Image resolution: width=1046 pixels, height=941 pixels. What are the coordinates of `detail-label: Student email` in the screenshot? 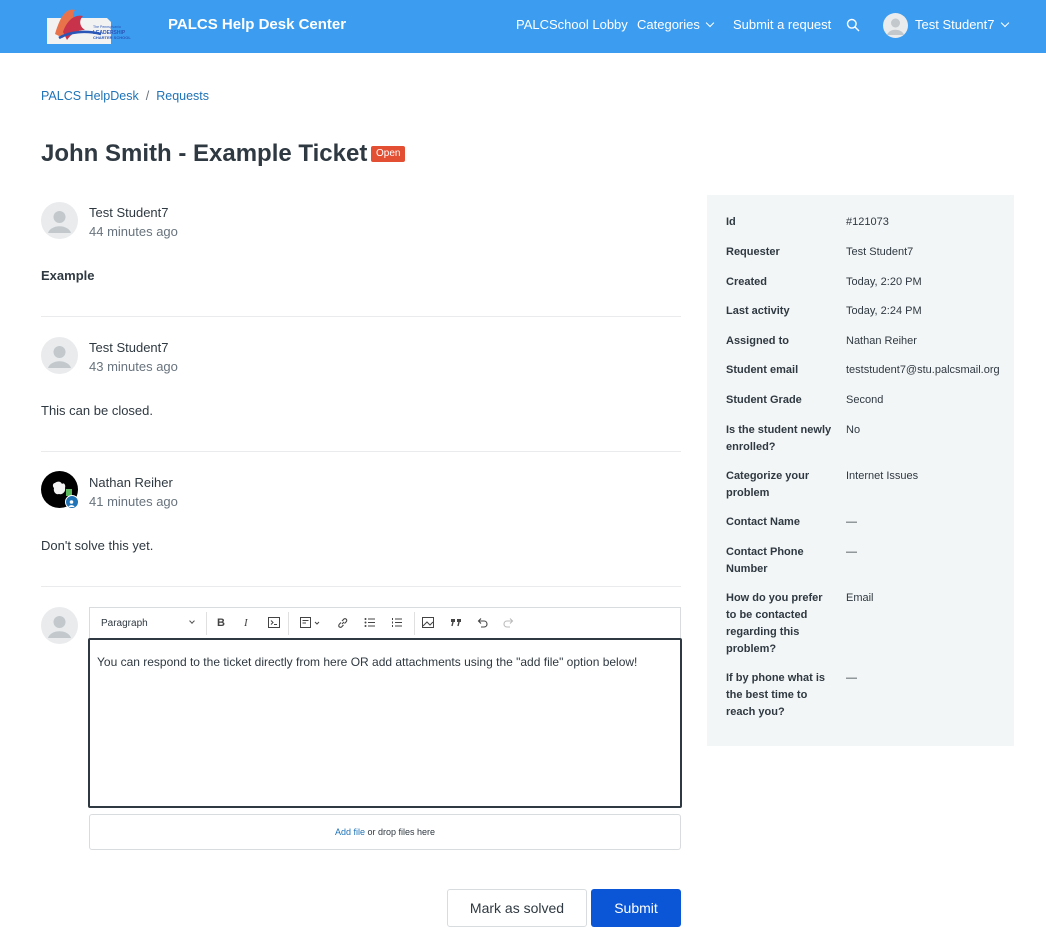 It's located at (762, 370).